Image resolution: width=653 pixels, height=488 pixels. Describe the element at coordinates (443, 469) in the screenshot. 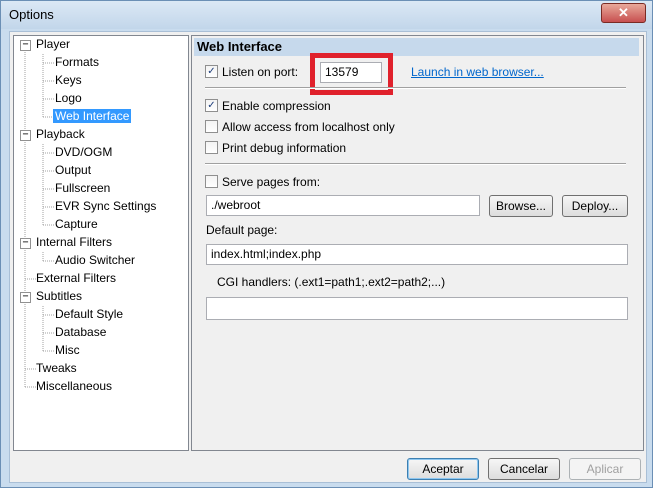

I see `ok-button: Aceptar` at that location.